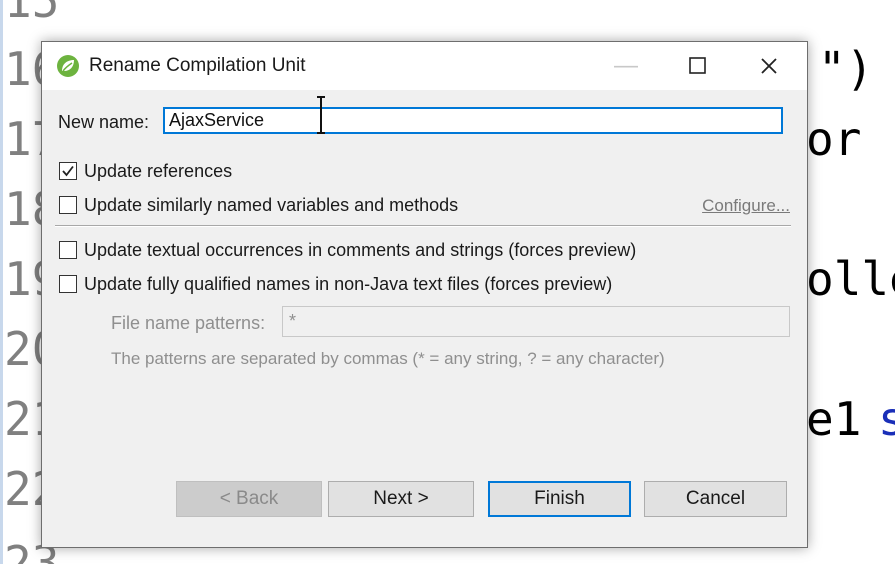  I want to click on spring-leaf-icon, so click(68, 66).